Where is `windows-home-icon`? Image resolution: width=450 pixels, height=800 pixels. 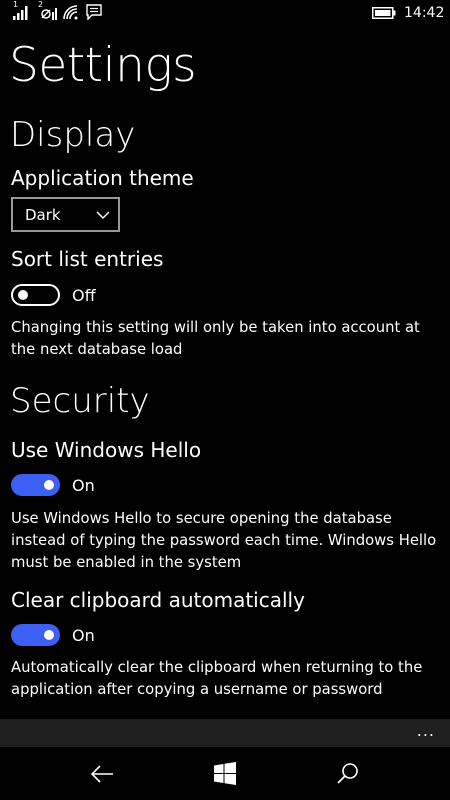
windows-home-icon is located at coordinates (225, 774).